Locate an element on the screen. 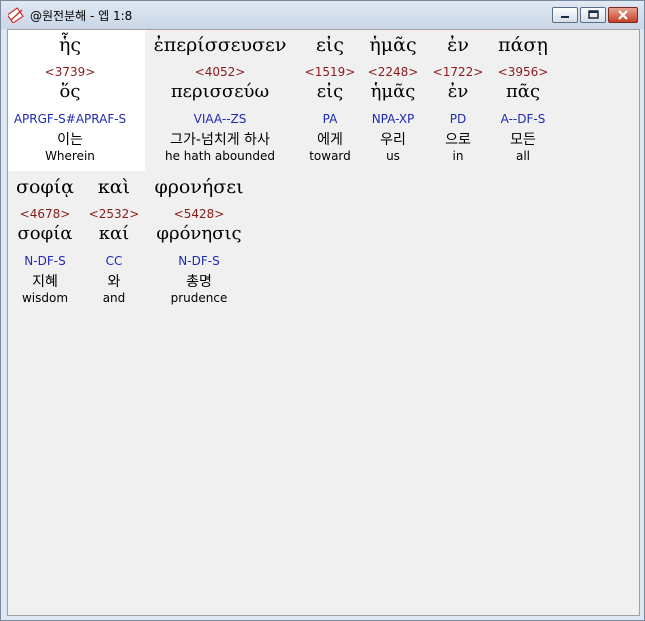 The width and height of the screenshot is (645, 621). lemma-word: ἡμᾶς is located at coordinates (393, 91).